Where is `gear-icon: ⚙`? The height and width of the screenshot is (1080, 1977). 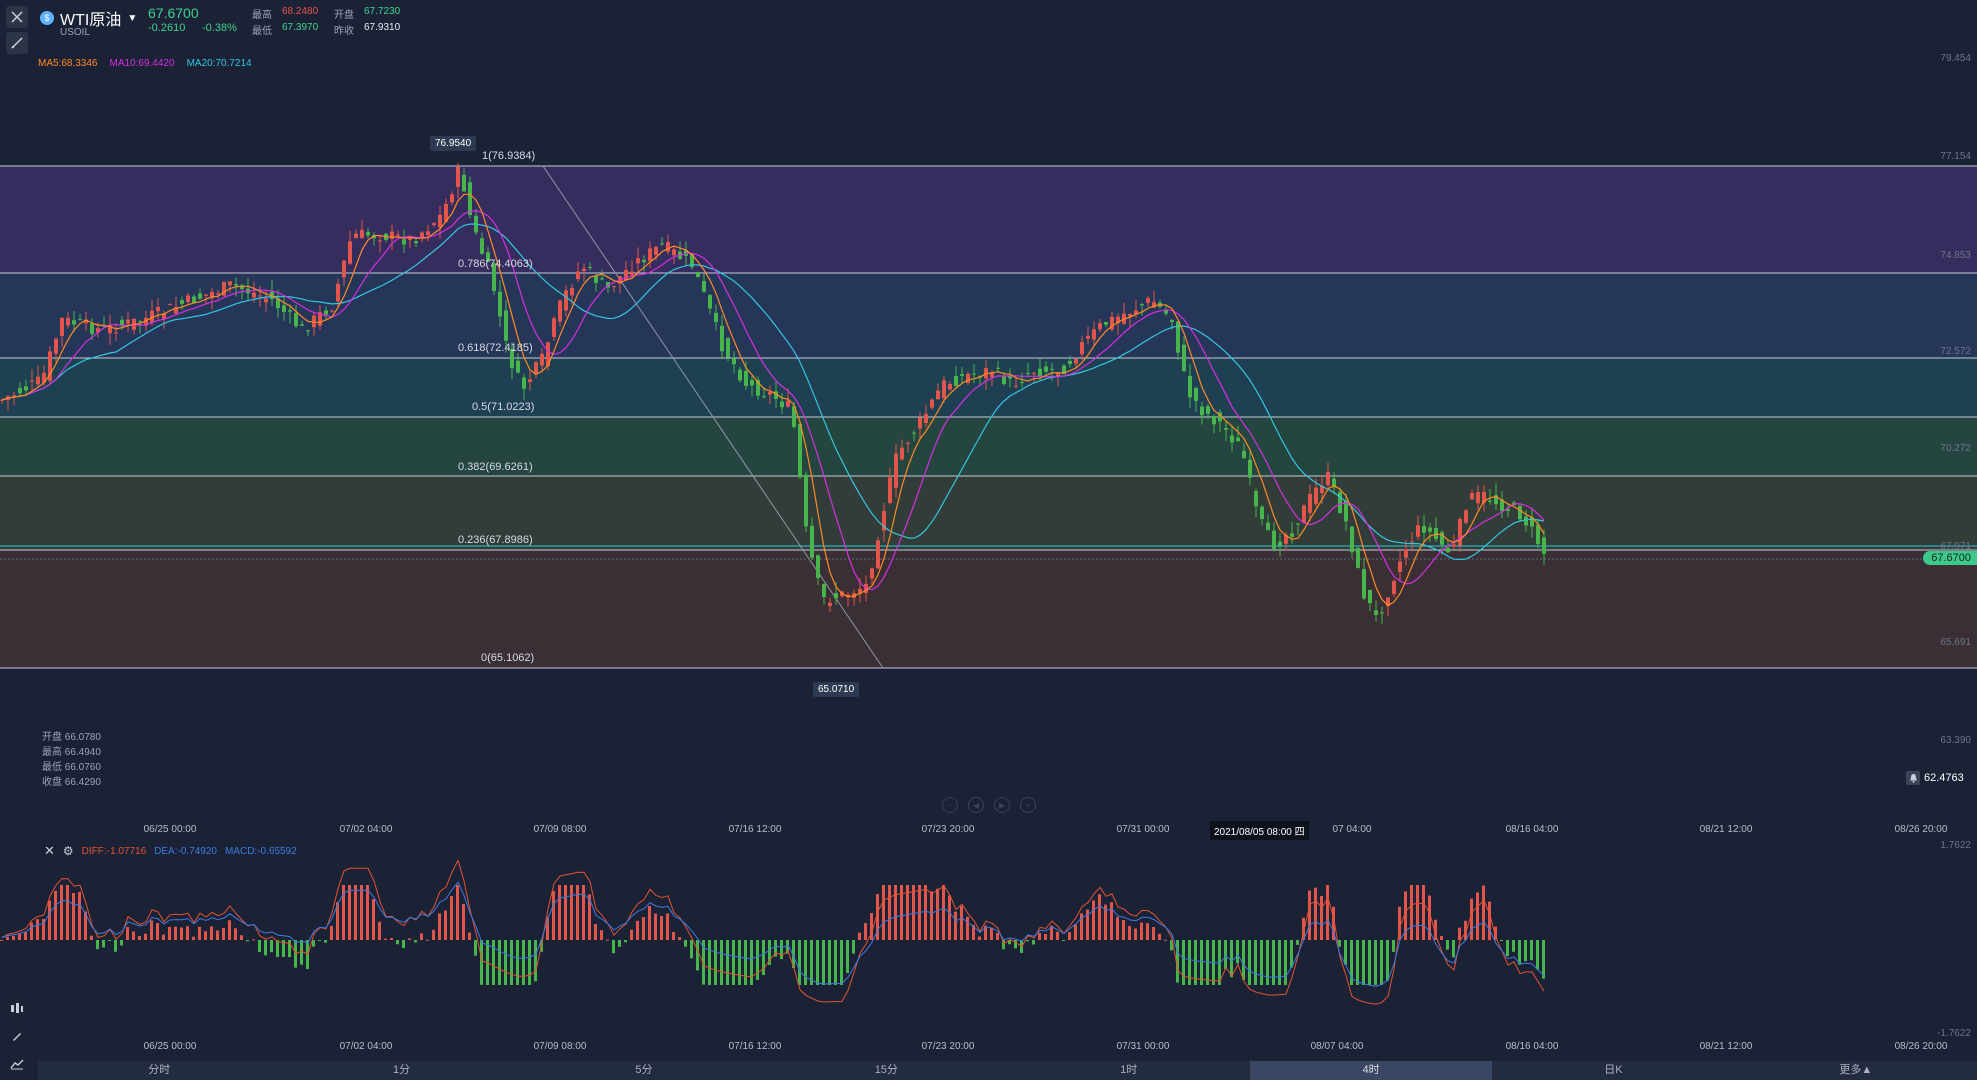 gear-icon: ⚙ is located at coordinates (68, 851).